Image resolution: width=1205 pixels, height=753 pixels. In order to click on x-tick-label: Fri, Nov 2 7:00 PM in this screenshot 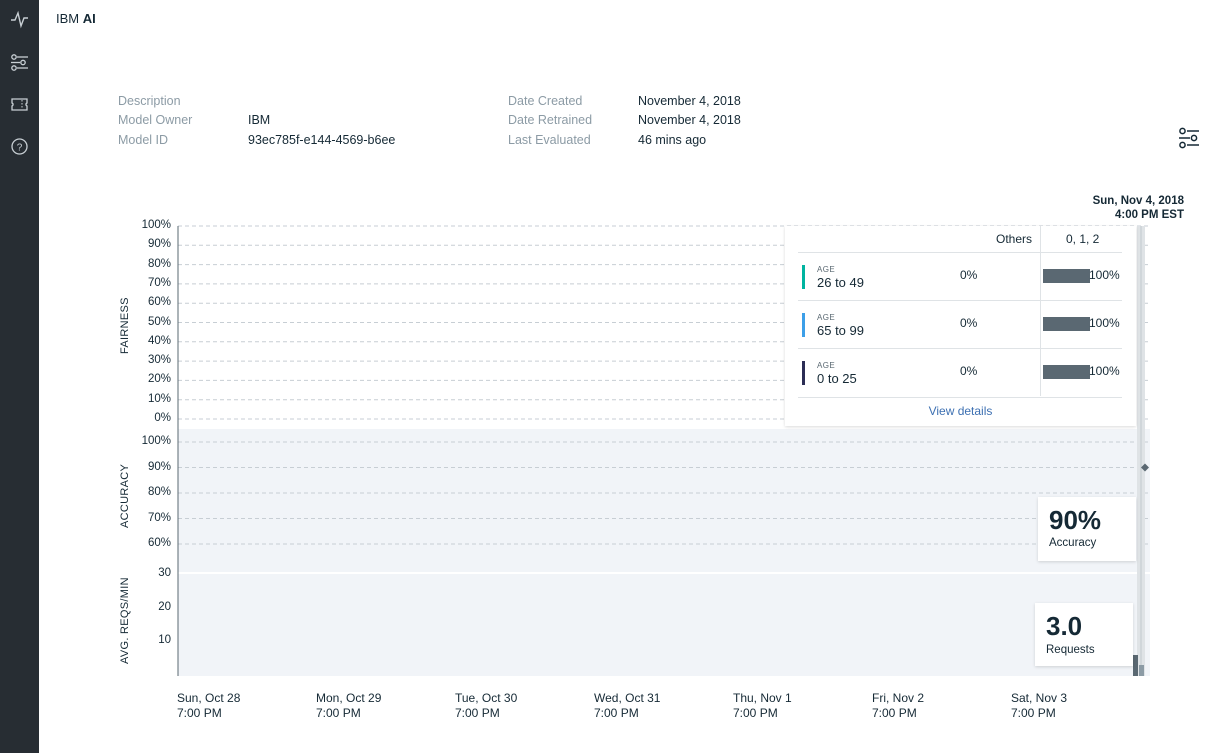, I will do `click(898, 706)`.